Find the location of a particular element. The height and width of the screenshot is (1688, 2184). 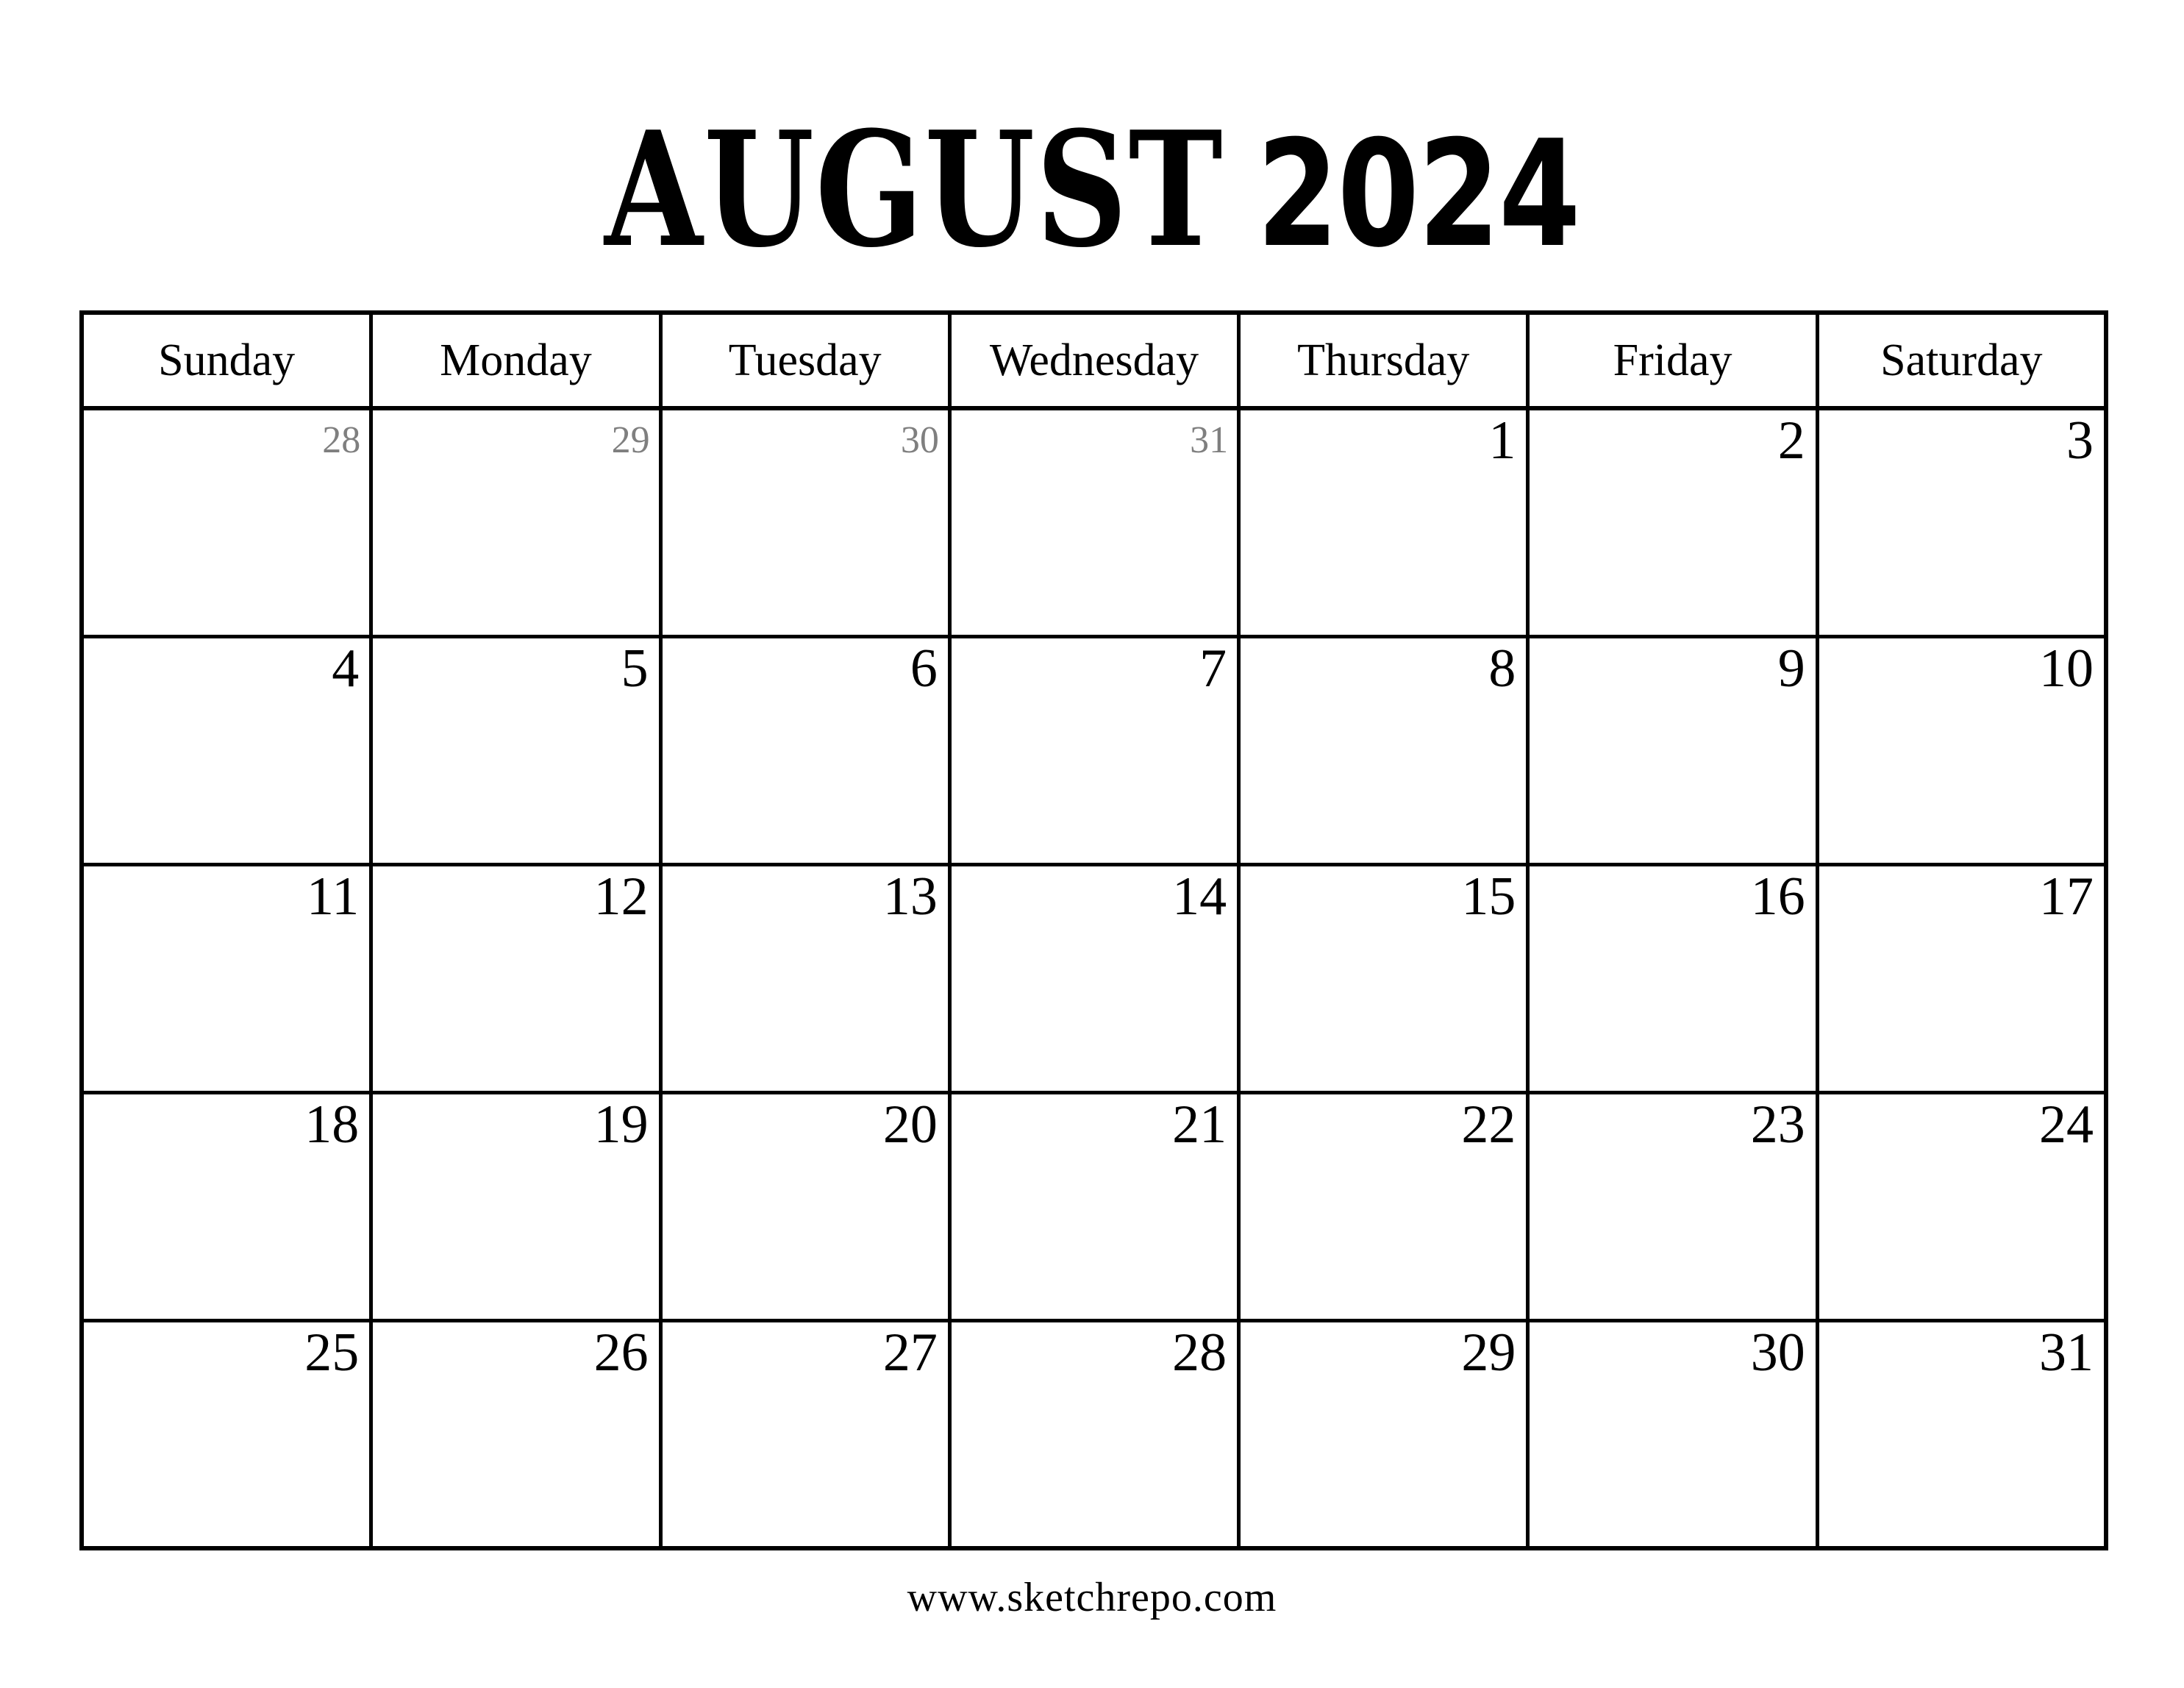

calendar-day-cell: 24 is located at coordinates (1963, 1208).